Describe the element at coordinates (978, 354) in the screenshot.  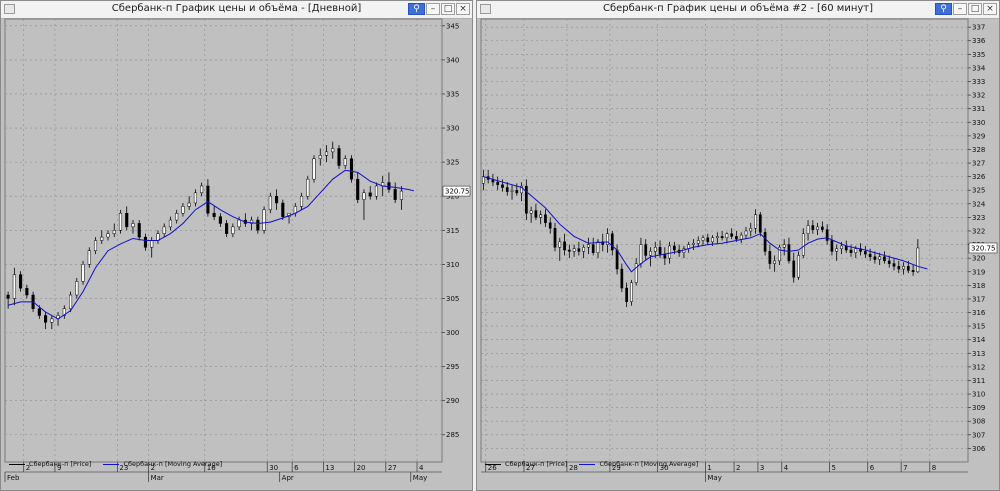
I see `y-tick-label: 313` at that location.